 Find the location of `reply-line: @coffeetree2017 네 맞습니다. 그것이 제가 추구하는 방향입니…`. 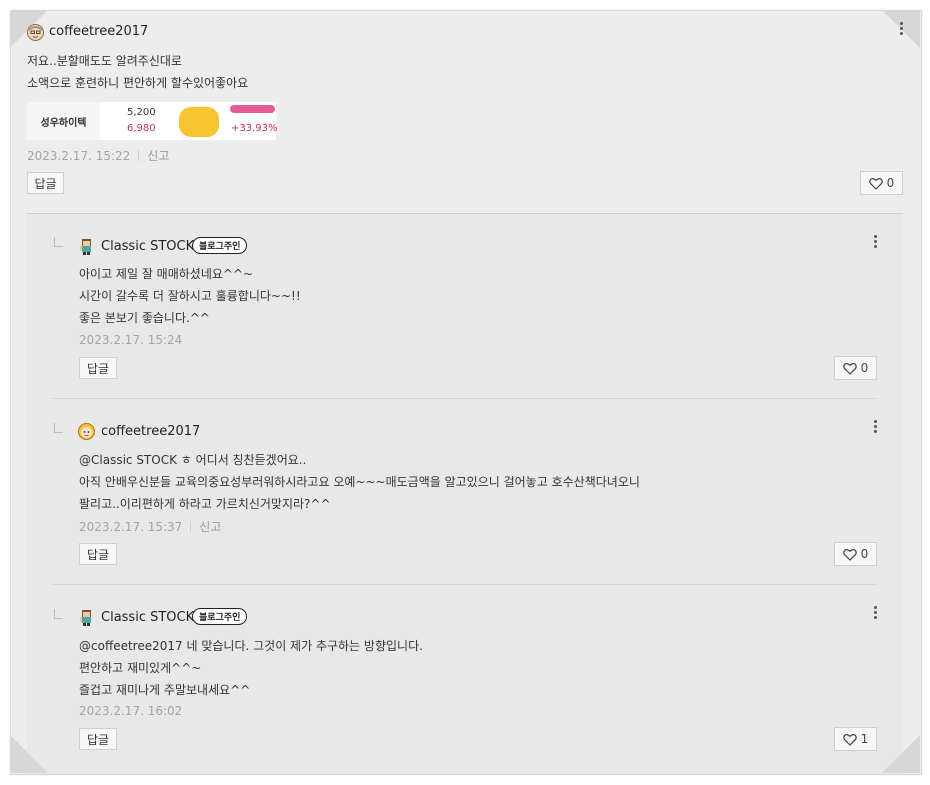

reply-line: @coffeetree2017 네 맞습니다. 그것이 제가 추구하는 방향입니… is located at coordinates (251, 646).